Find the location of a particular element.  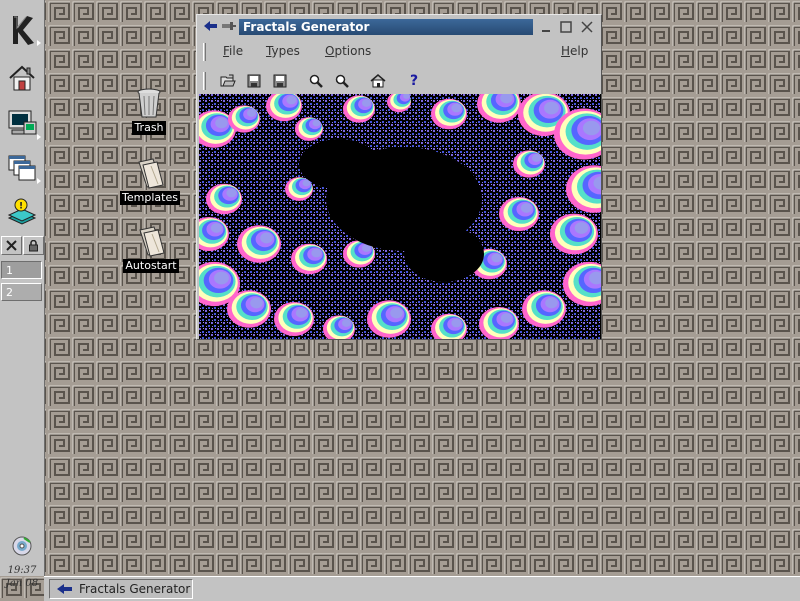

zoom-out-icon is located at coordinates (342, 81).